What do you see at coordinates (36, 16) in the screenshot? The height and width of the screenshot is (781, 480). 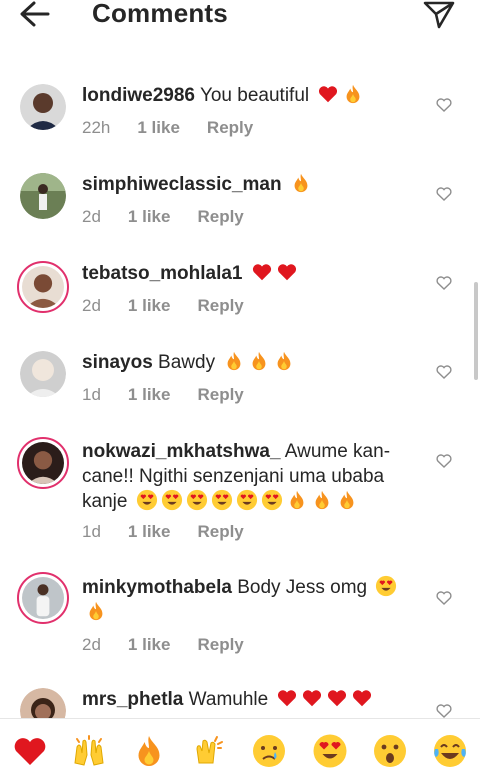 I see `back-arrow-icon` at bounding box center [36, 16].